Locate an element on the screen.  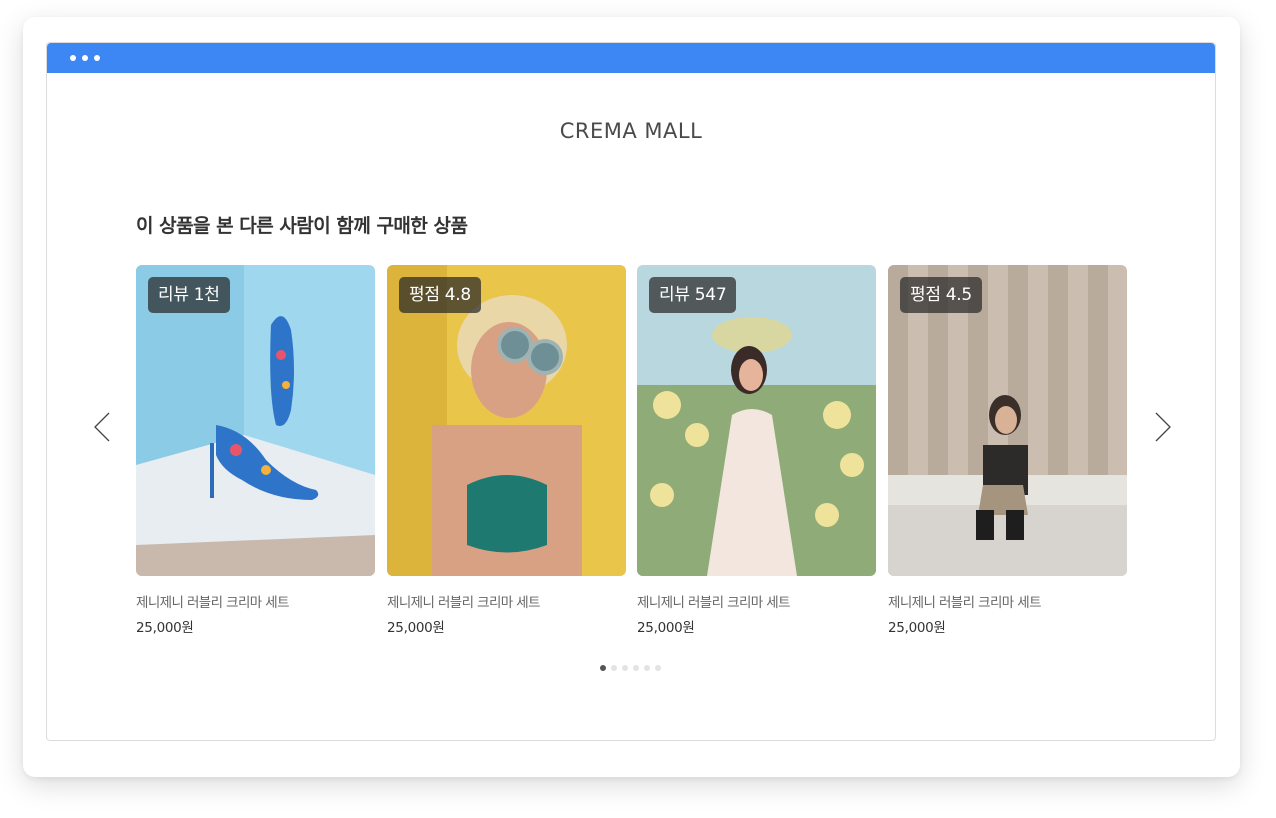
product-card: 평점 4.8 제니제니 러블리 크리마 세트 25,000원 is located at coordinates (506, 450).